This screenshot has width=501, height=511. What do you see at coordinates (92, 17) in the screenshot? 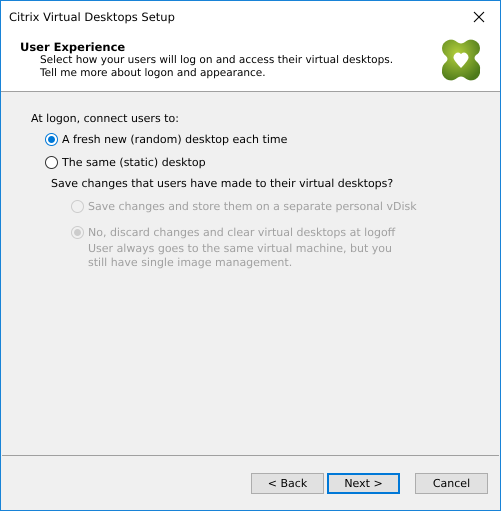
I see `window-title: Citrix Virtual Desktops Setup` at bounding box center [92, 17].